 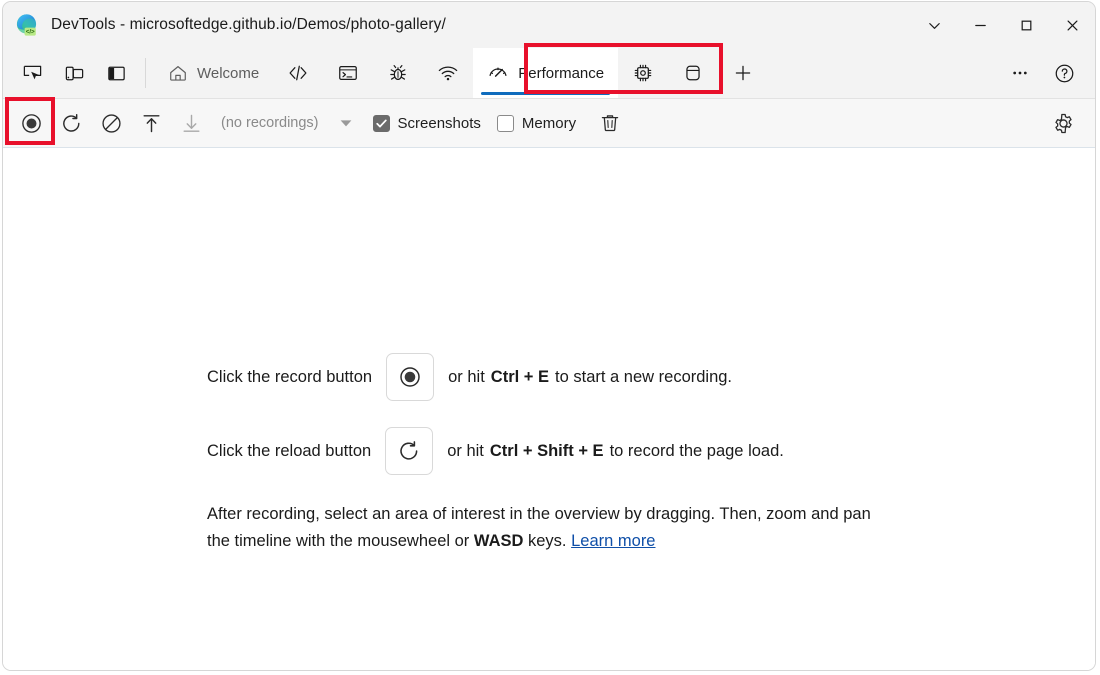 I want to click on trash-icon, so click(x=610, y=123).